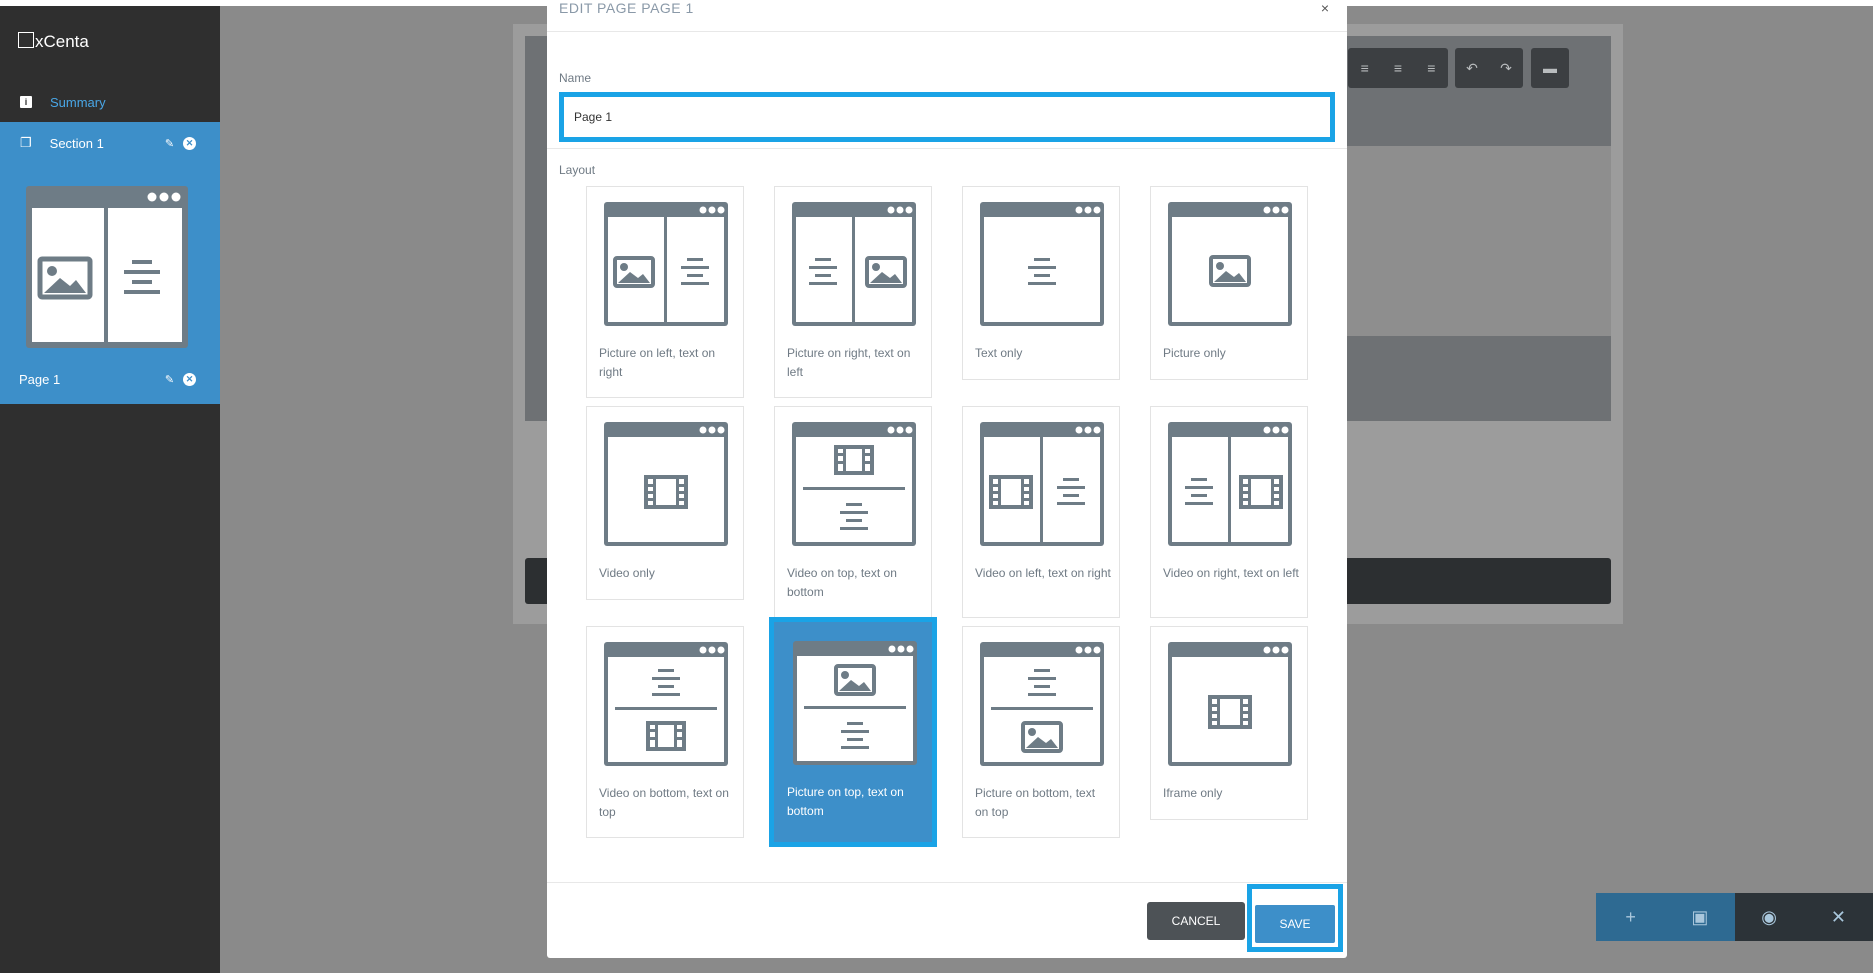 The image size is (1873, 973). I want to click on picture-right-text-left-icon, so click(854, 264).